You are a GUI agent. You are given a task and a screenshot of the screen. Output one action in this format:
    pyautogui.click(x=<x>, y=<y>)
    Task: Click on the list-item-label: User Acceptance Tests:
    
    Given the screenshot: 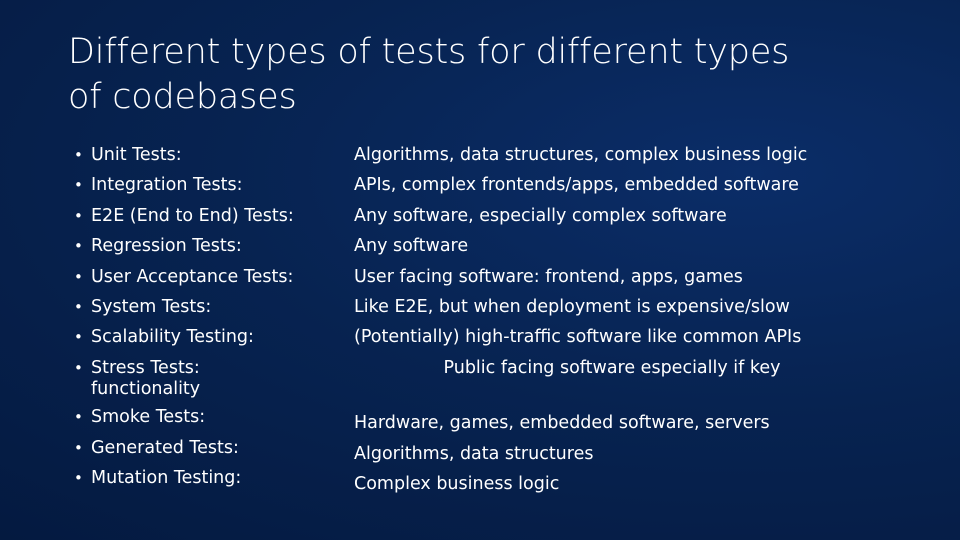 What is the action you would take?
    pyautogui.click(x=192, y=276)
    